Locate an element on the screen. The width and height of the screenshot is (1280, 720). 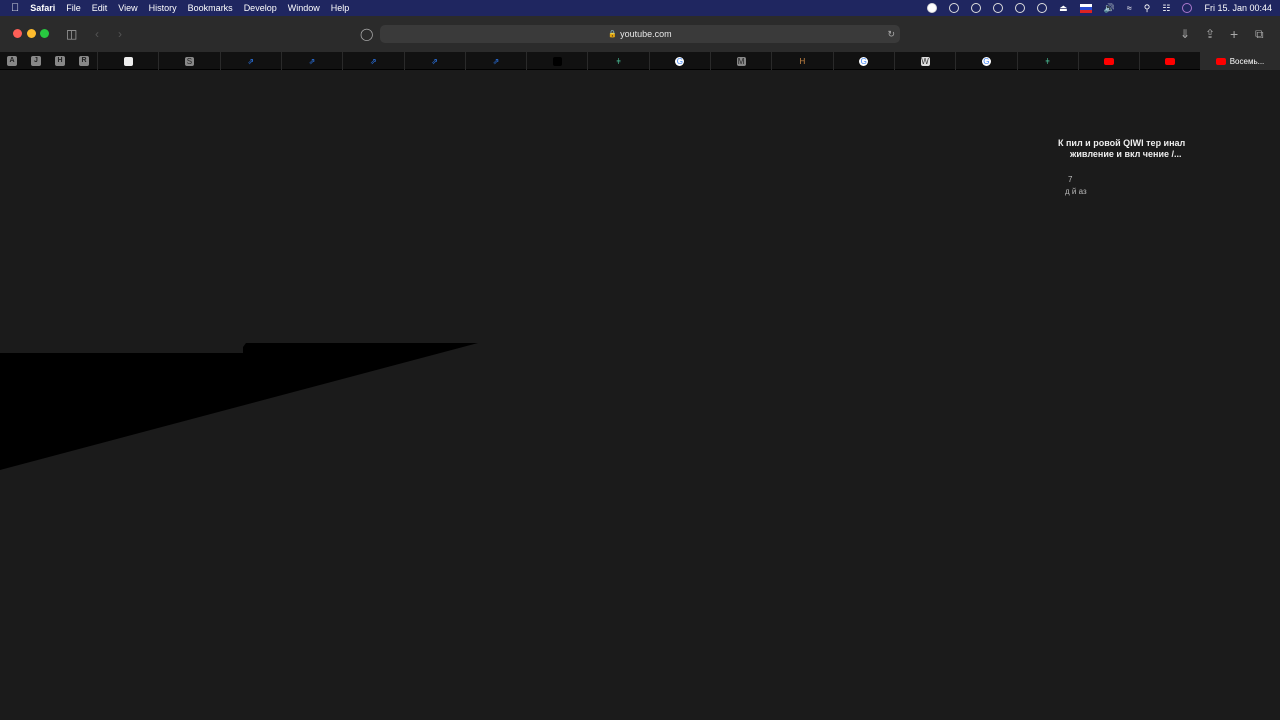
video-meta-line: д й аз is located at coordinates (1076, 191).